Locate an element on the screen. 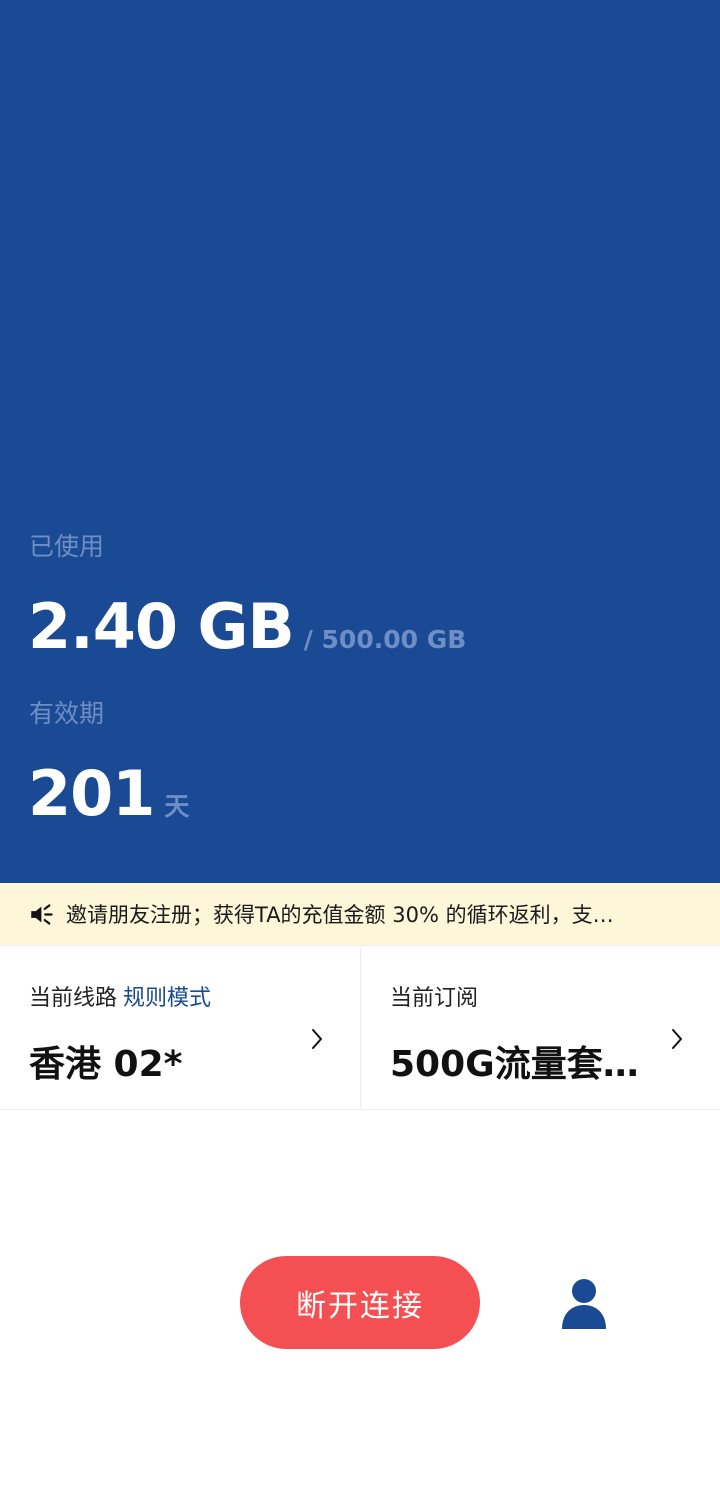 Image resolution: width=720 pixels, height=1507 pixels. validity-label: 有效期 is located at coordinates (67, 713).